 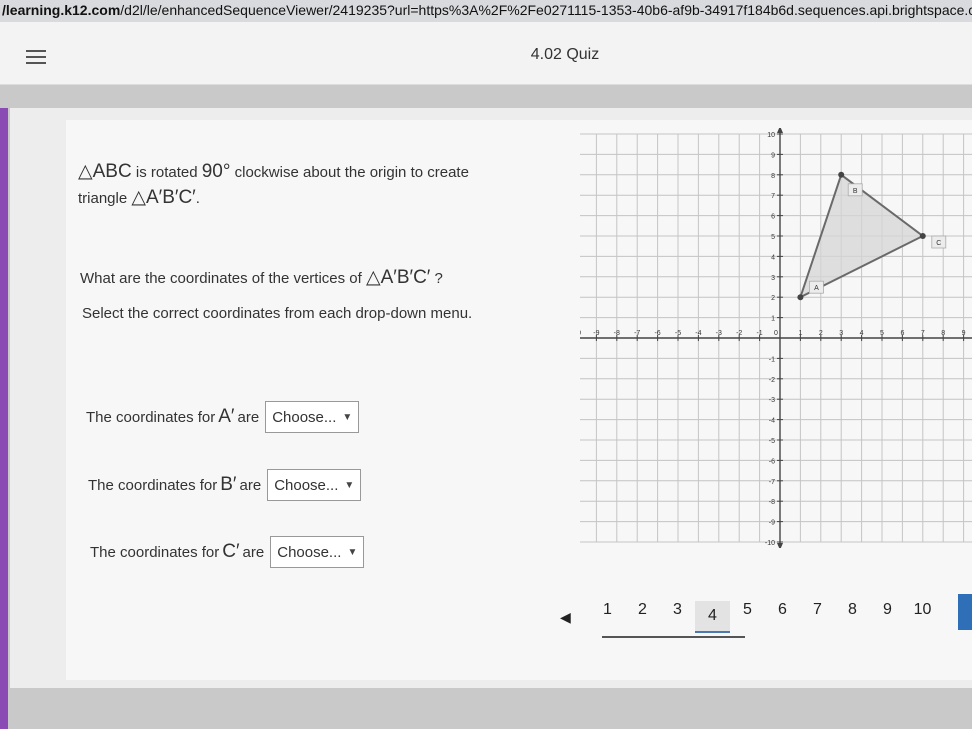 What do you see at coordinates (580, 333) in the screenshot?
I see `x-tick-label: -10` at bounding box center [580, 333].